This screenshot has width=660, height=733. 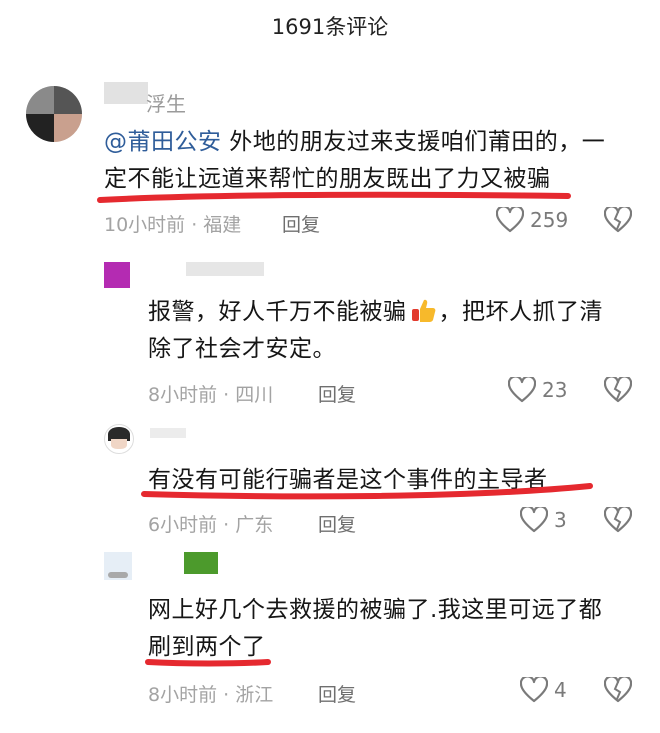 What do you see at coordinates (173, 225) in the screenshot?
I see `comment-meta: 10小时前 · 福建` at bounding box center [173, 225].